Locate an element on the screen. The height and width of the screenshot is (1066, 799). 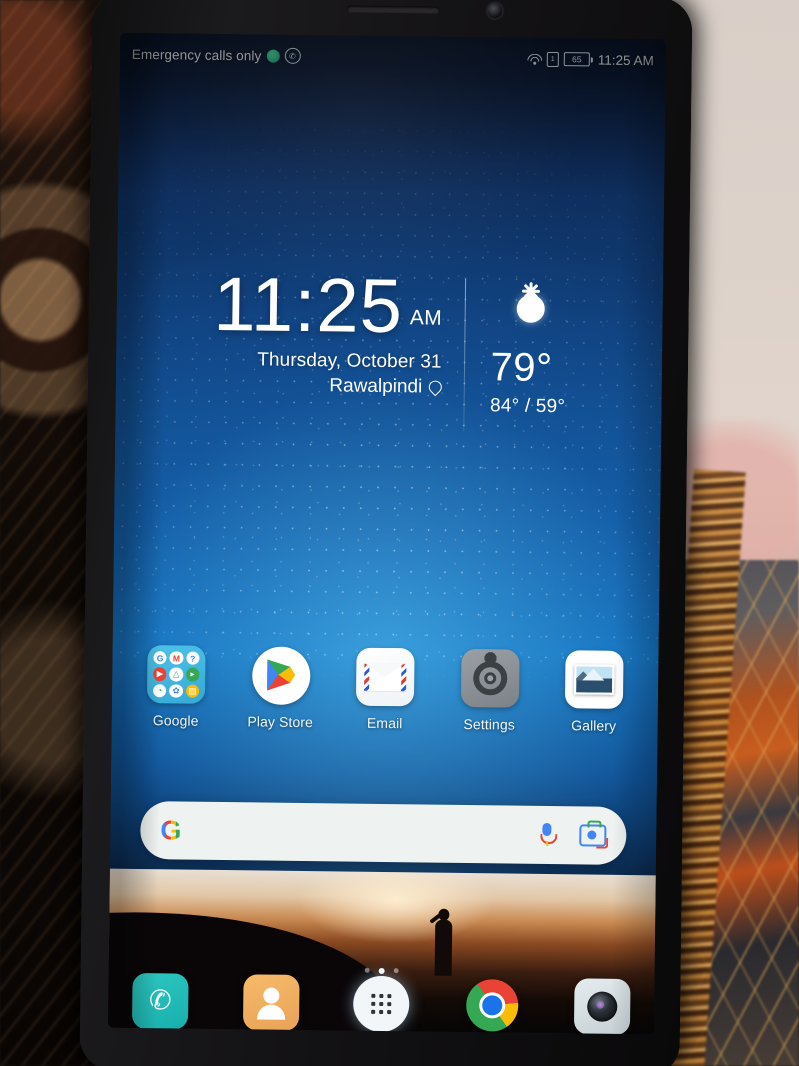
status-bar-right: 1 65 11:25 AM is located at coordinates (590, 59).